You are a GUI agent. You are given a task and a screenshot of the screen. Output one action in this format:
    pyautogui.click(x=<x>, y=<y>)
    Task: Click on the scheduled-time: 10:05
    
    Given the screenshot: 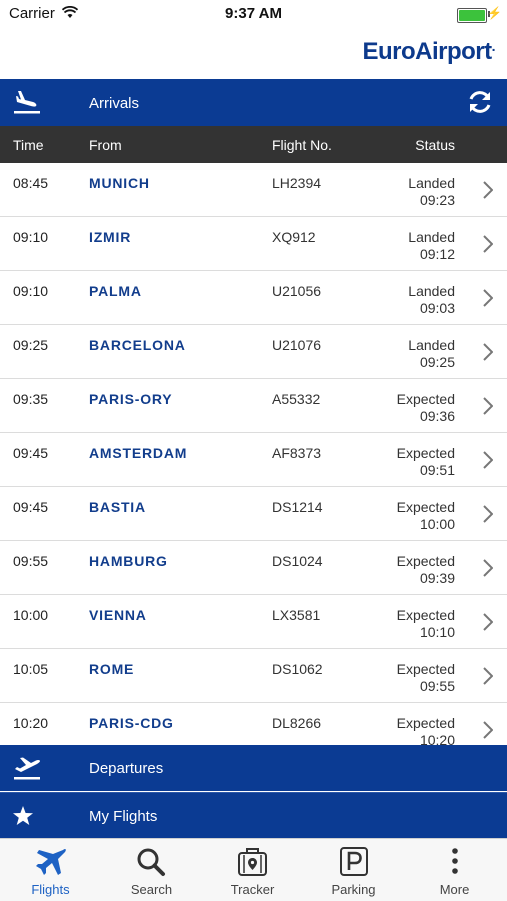 What is the action you would take?
    pyautogui.click(x=31, y=669)
    